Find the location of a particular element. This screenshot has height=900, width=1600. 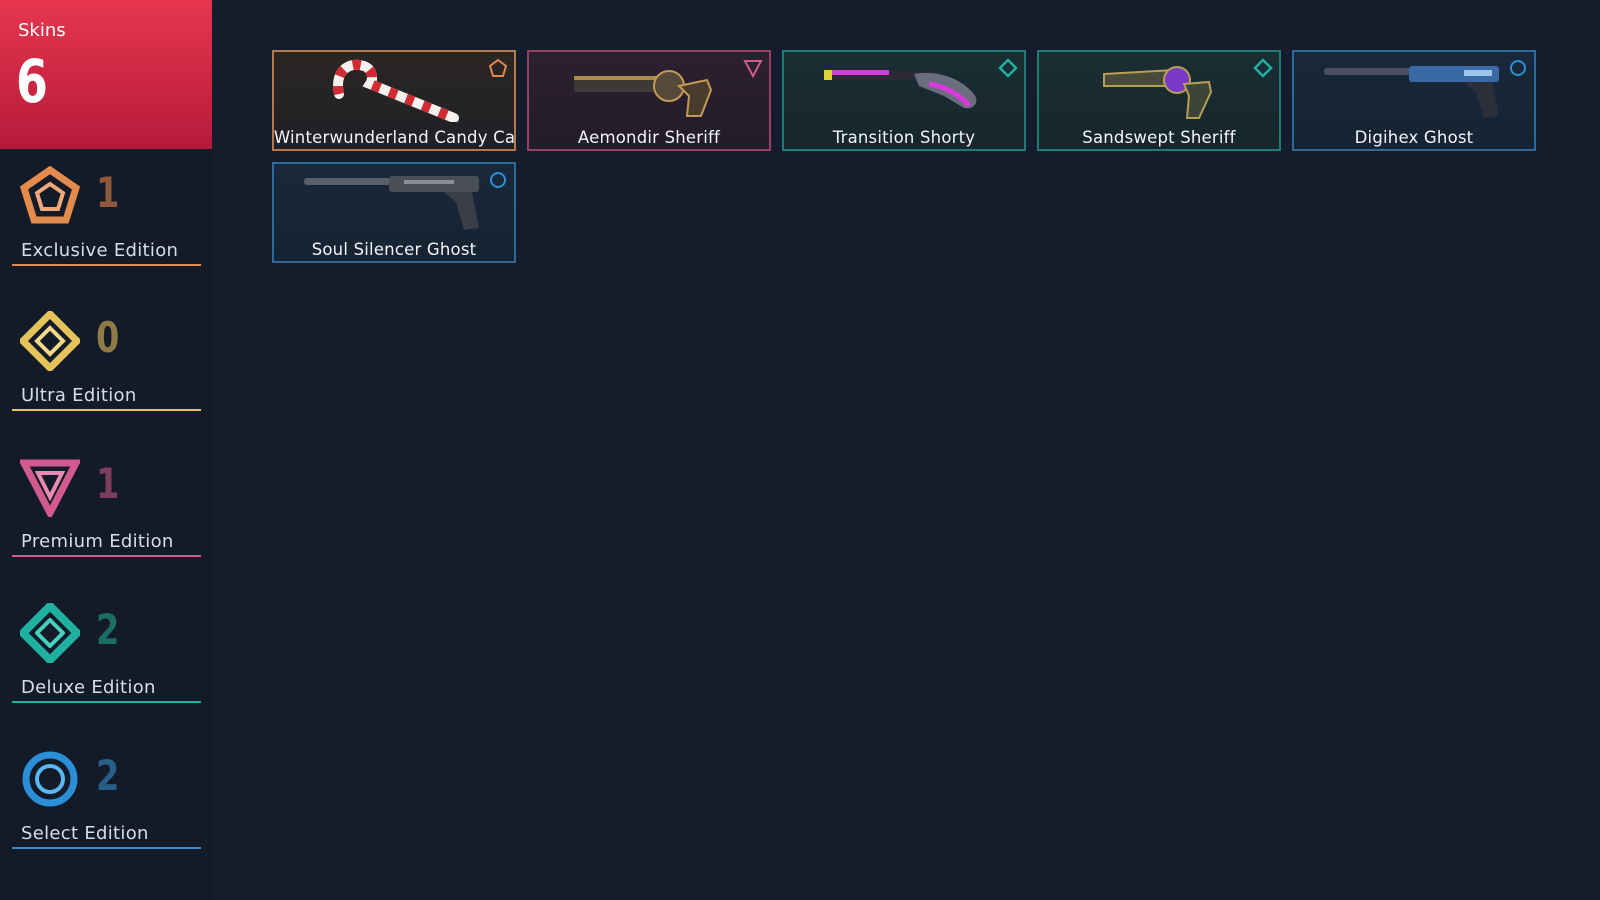

shorty-shotgun-icon is located at coordinates (900, 89).